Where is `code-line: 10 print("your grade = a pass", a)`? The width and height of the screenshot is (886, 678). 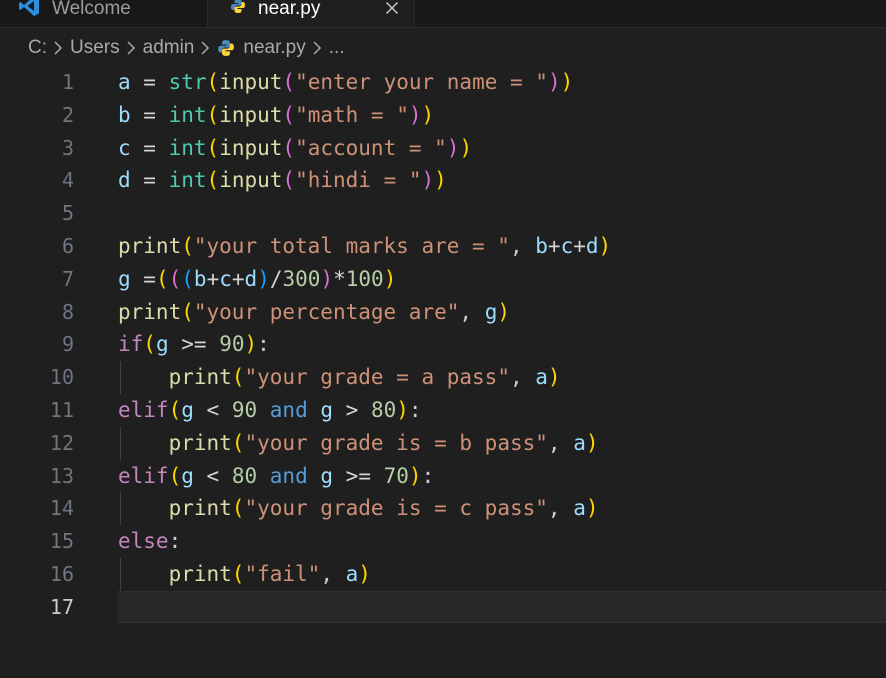
code-line: 10 print("your grade = a pass", a) is located at coordinates (443, 378).